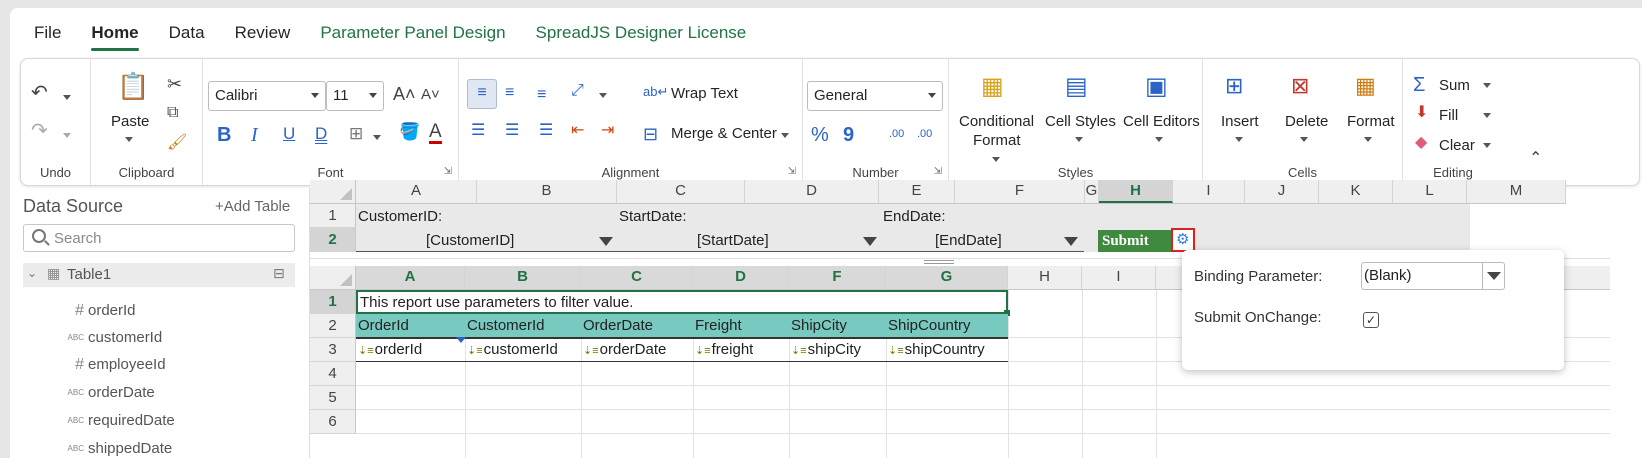  Describe the element at coordinates (785, 135) in the screenshot. I see `merge-dropdown-icon` at that location.